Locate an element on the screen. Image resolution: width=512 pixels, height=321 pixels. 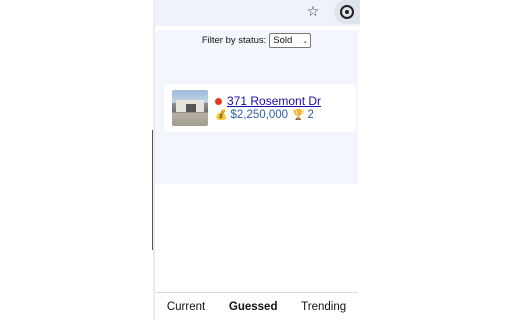
price-row: 💰 $2,250,000 🏆 2 is located at coordinates (264, 115).